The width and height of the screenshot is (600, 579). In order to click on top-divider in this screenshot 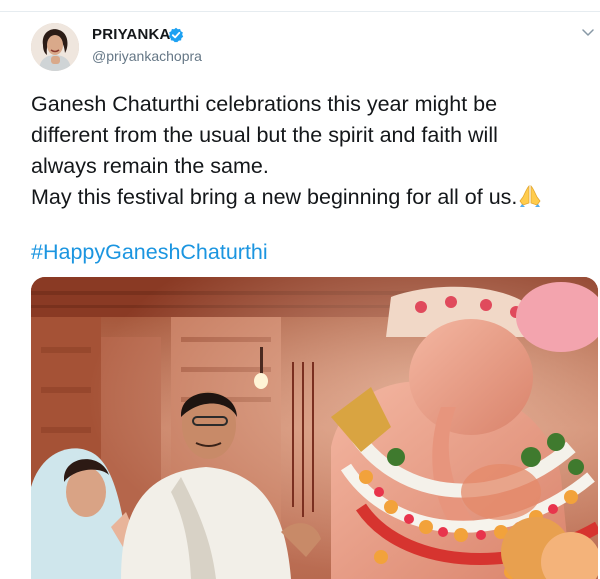, I will do `click(300, 6)`.